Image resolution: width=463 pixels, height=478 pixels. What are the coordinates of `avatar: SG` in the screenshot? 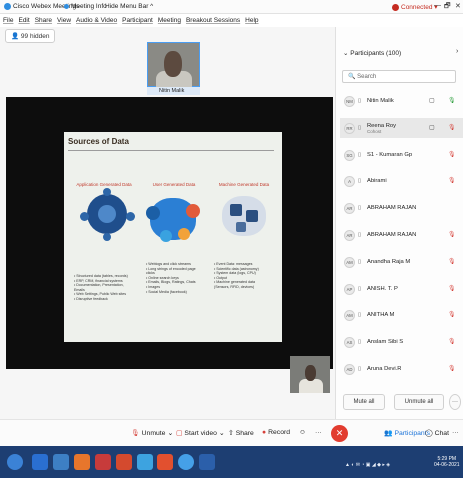 It's located at (349, 155).